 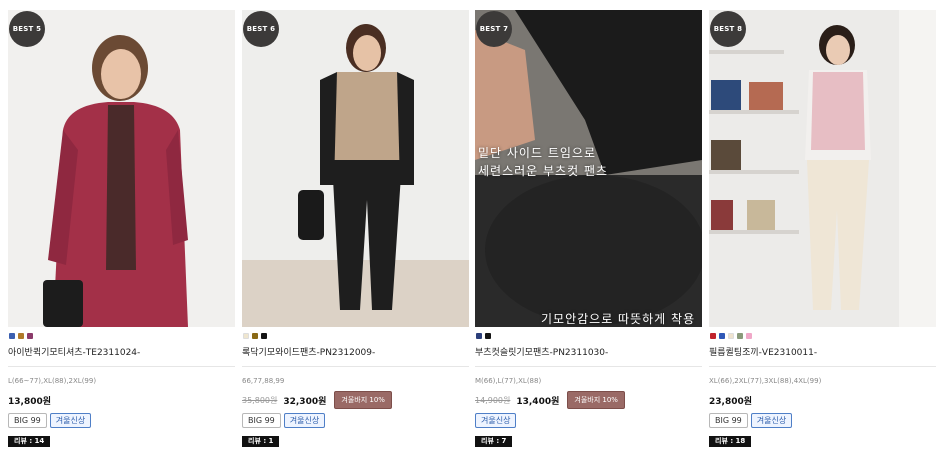 I want to click on size-range: L(66~77),XL(88),2XL(99), so click(x=52, y=381).